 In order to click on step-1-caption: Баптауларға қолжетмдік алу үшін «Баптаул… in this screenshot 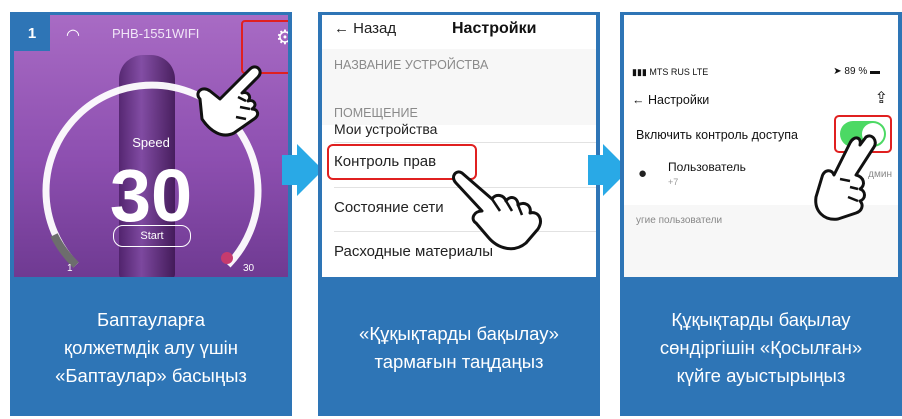, I will do `click(151, 347)`.